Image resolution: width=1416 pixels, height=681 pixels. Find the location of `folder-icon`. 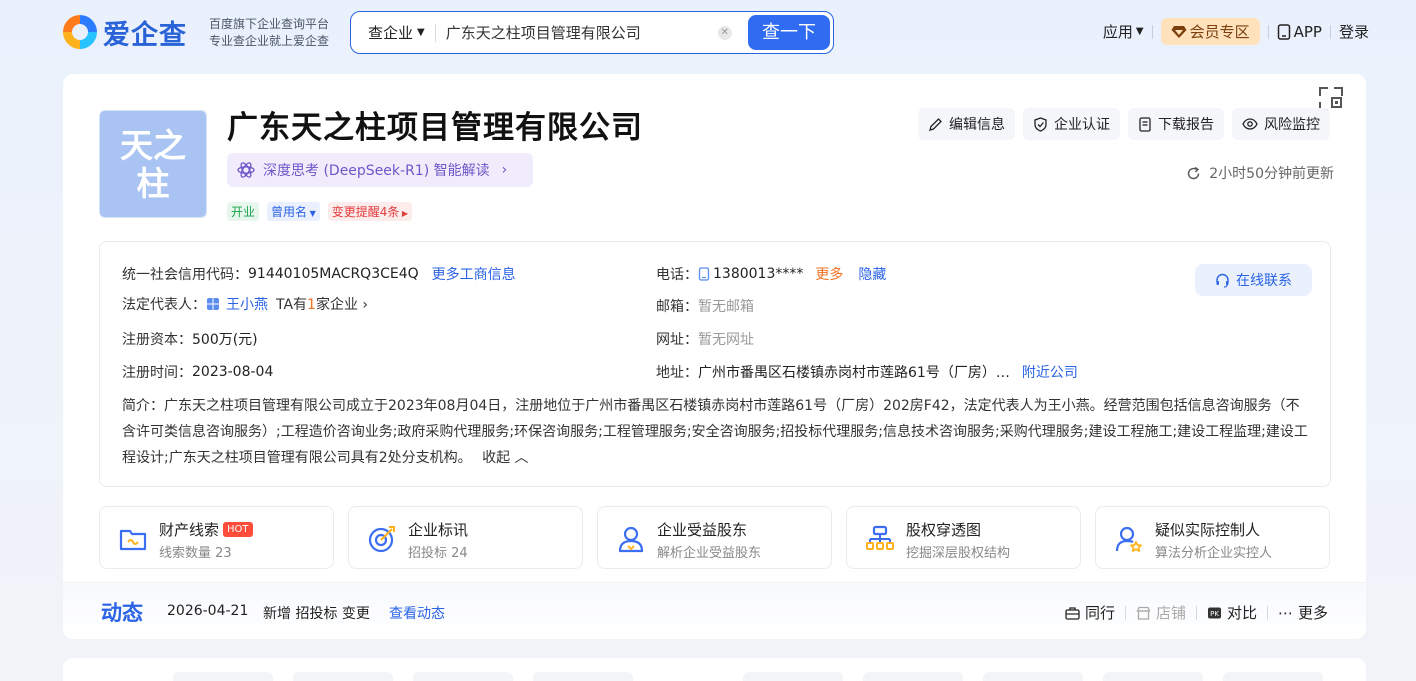

folder-icon is located at coordinates (133, 540).